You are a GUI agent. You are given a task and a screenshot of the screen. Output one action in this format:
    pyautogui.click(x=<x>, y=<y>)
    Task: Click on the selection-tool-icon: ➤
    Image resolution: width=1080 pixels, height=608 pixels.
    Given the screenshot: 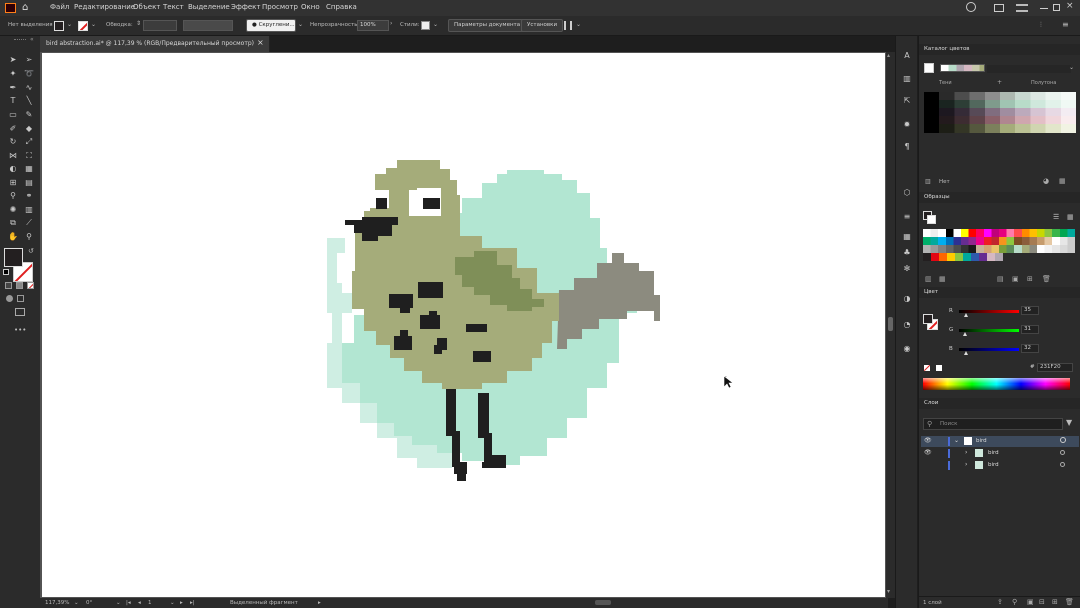 What is the action you would take?
    pyautogui.click(x=13, y=60)
    